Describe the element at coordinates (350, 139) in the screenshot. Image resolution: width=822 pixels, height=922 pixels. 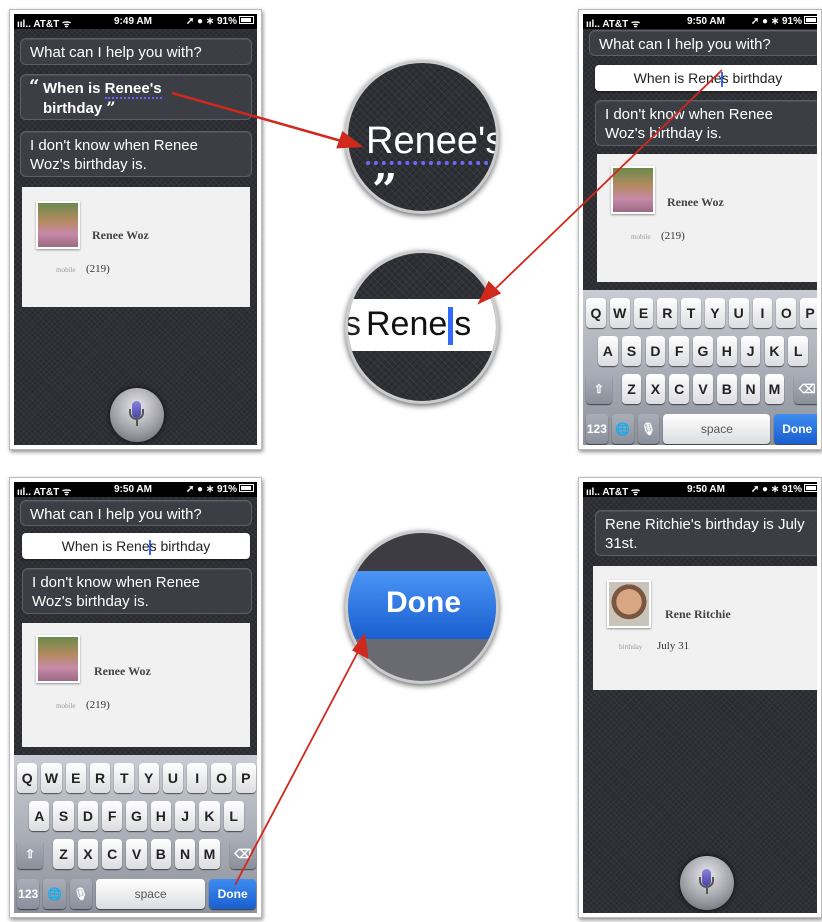
I see `arrowhead-renee` at that location.